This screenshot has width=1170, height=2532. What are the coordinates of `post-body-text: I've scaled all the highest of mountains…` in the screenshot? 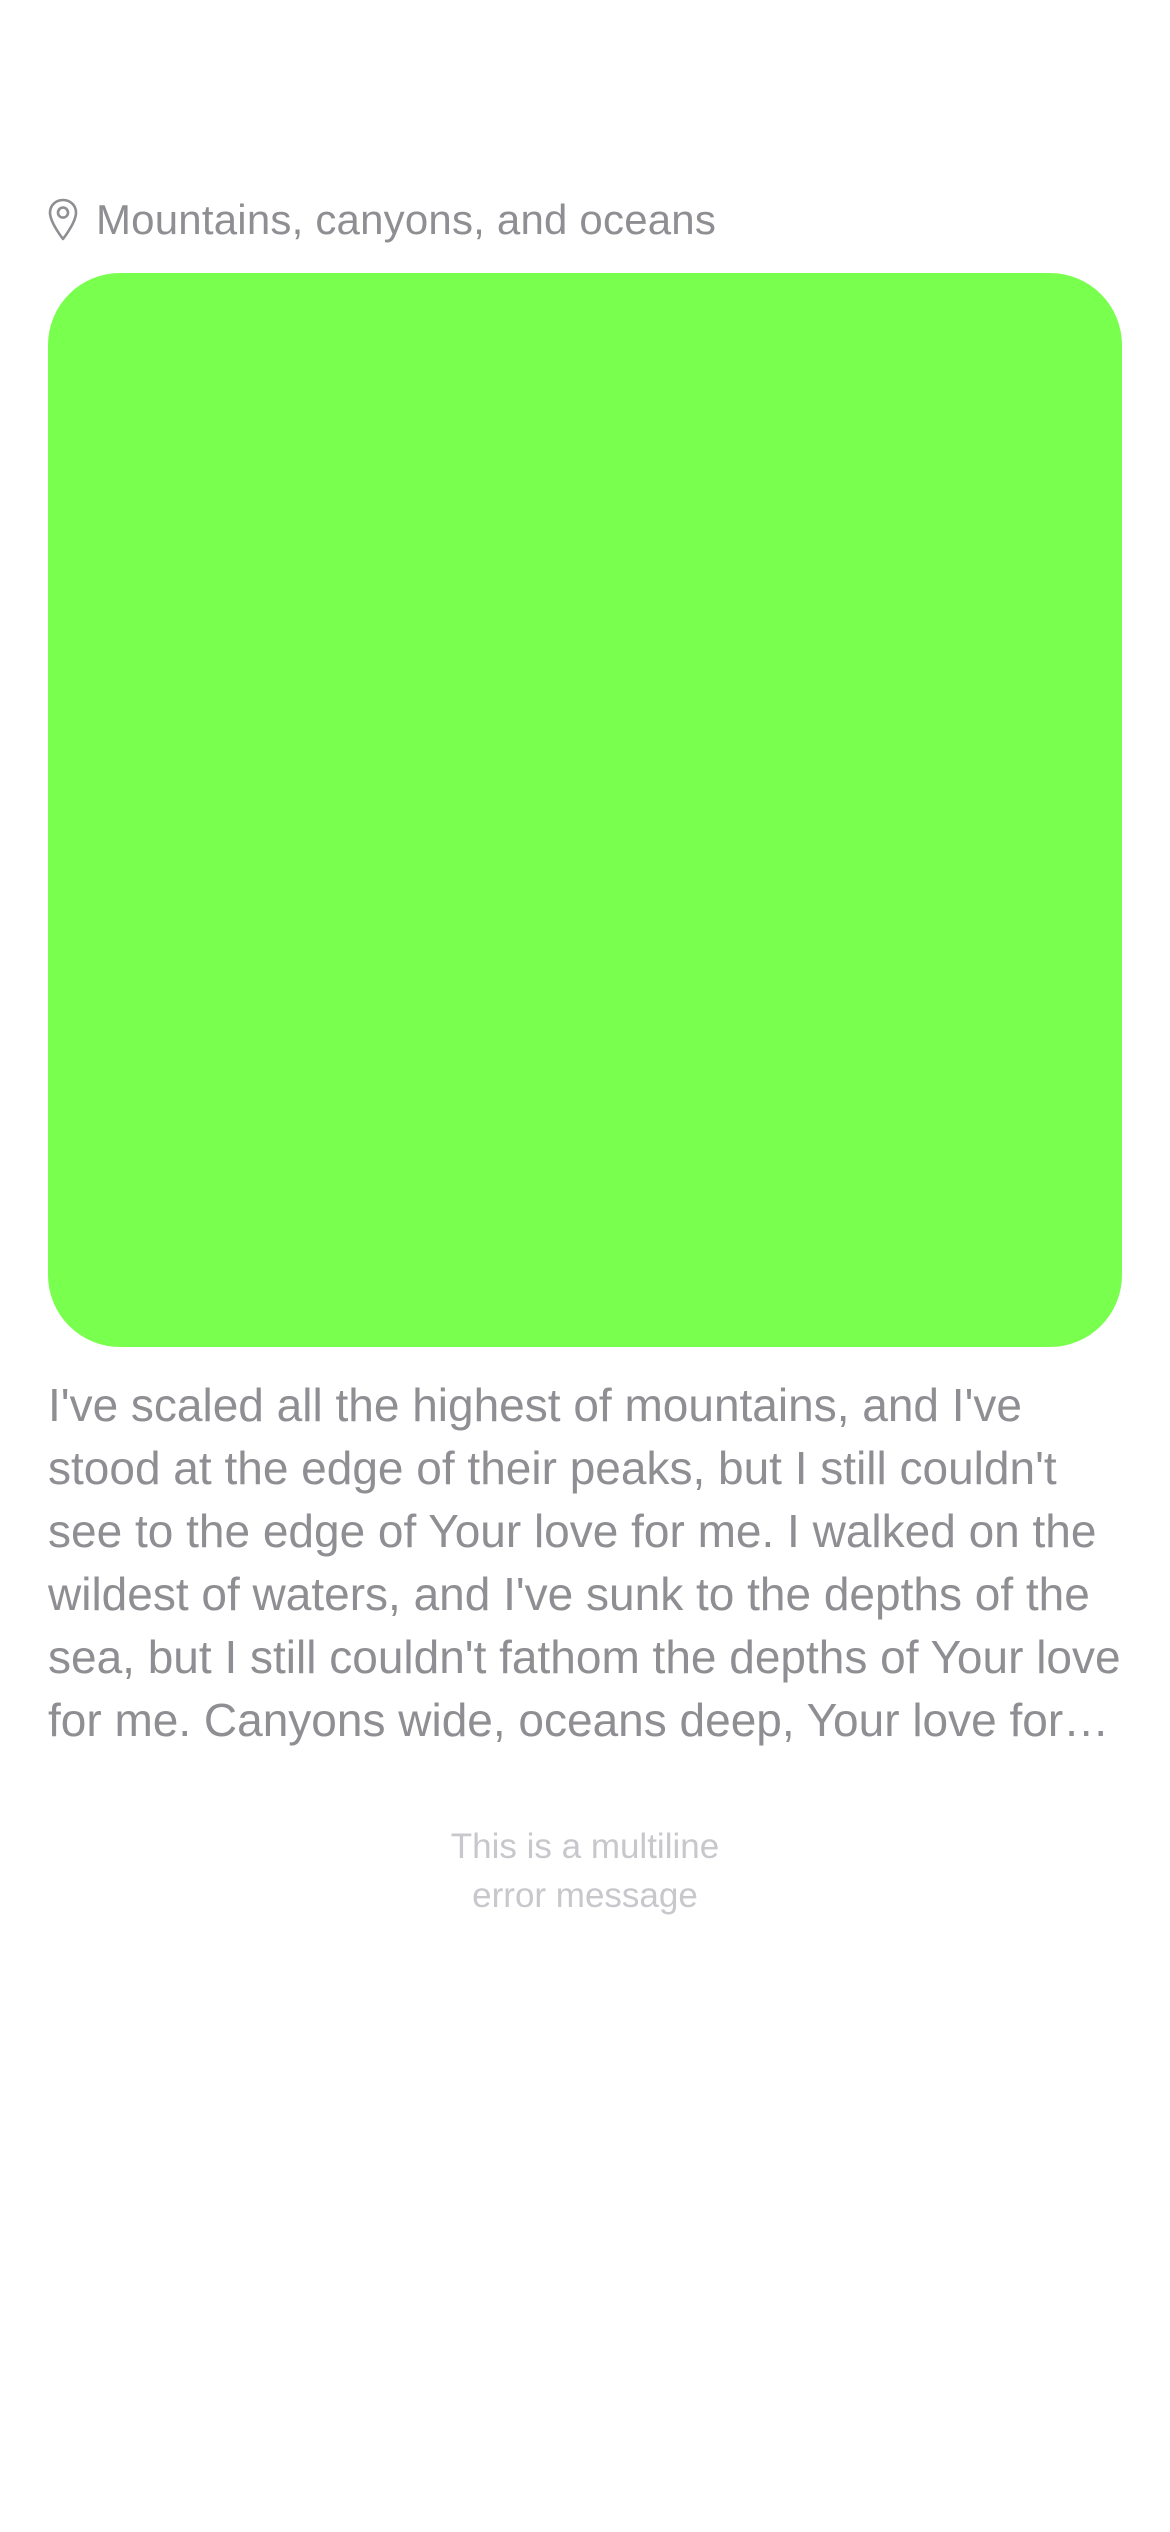 It's located at (584, 1562).